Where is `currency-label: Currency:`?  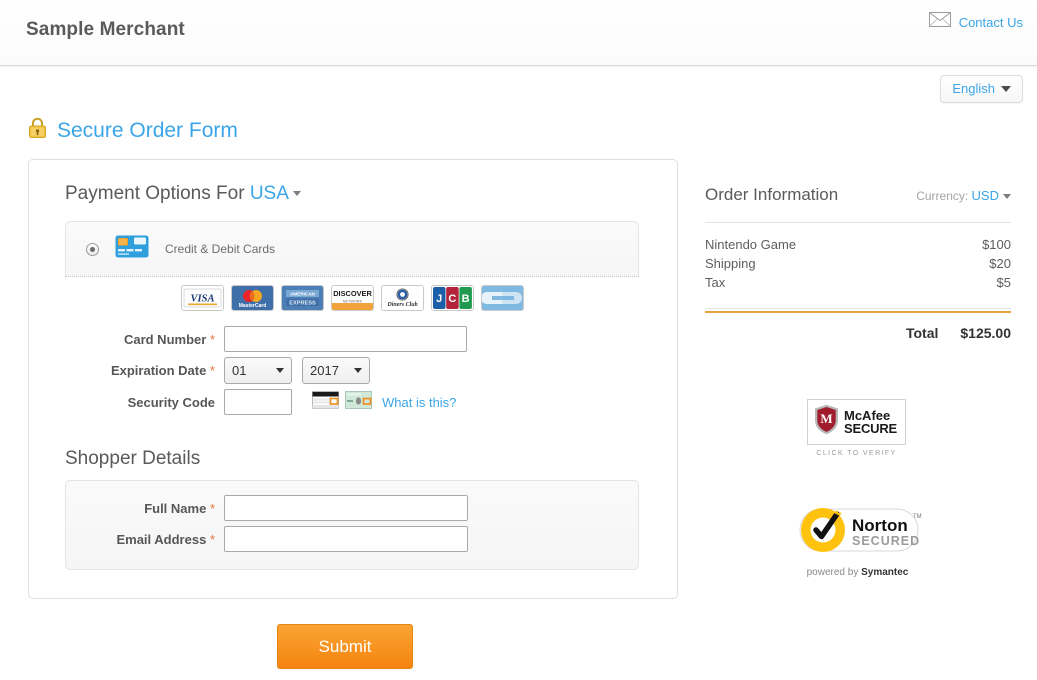
currency-label: Currency: is located at coordinates (942, 196).